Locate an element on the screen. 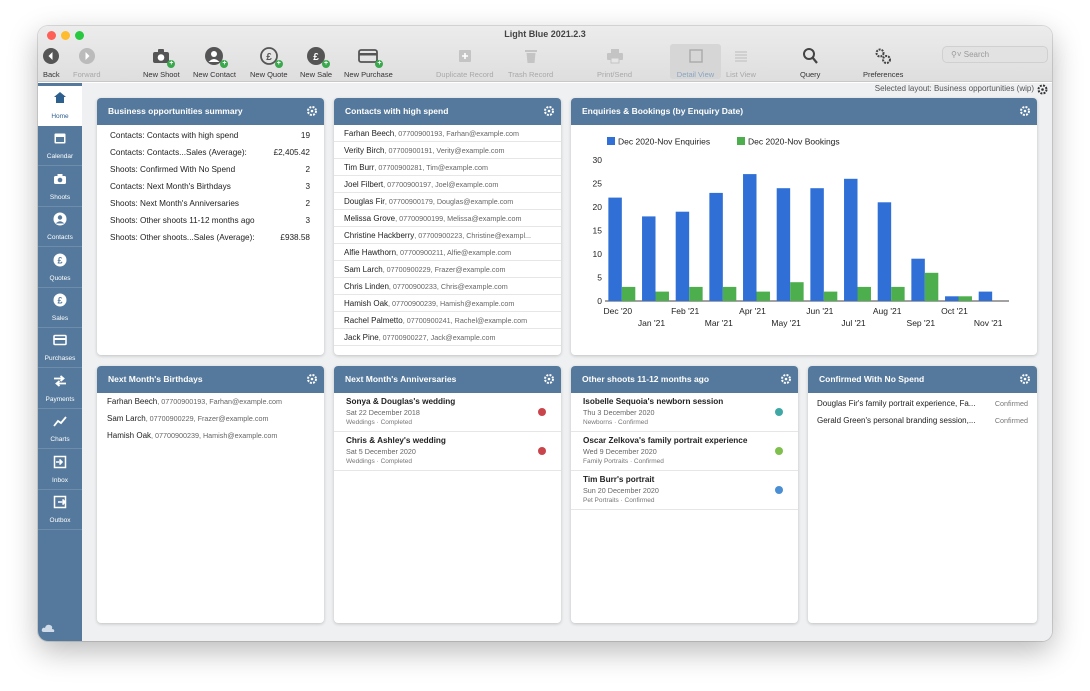 Image resolution: width=1090 pixels, height=691 pixels. sidebar-item-purchases: Purchases is located at coordinates (60, 348).